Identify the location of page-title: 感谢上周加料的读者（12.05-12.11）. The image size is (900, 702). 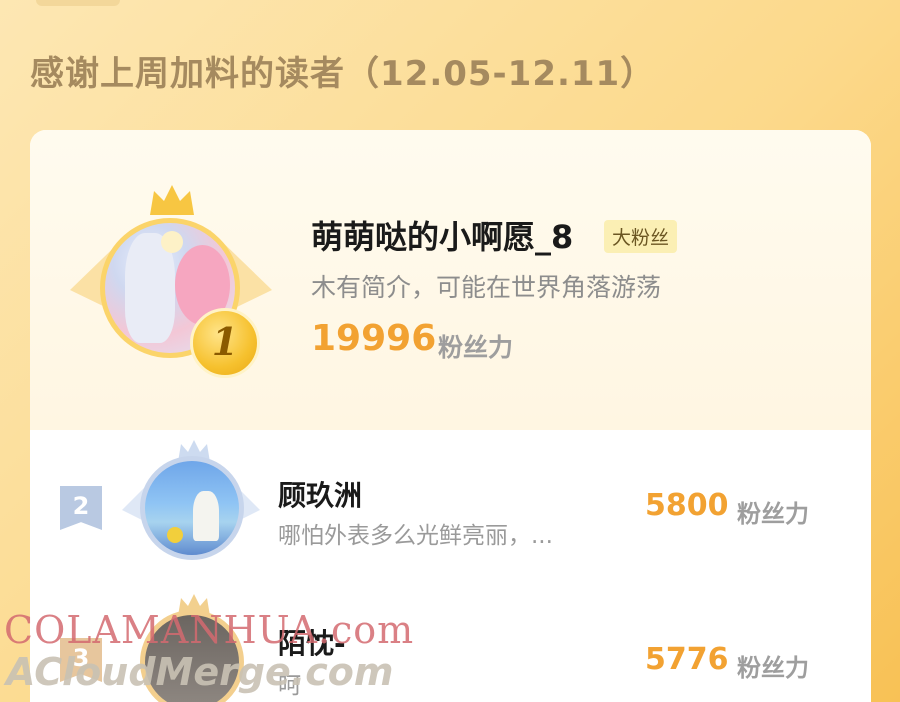
(343, 74).